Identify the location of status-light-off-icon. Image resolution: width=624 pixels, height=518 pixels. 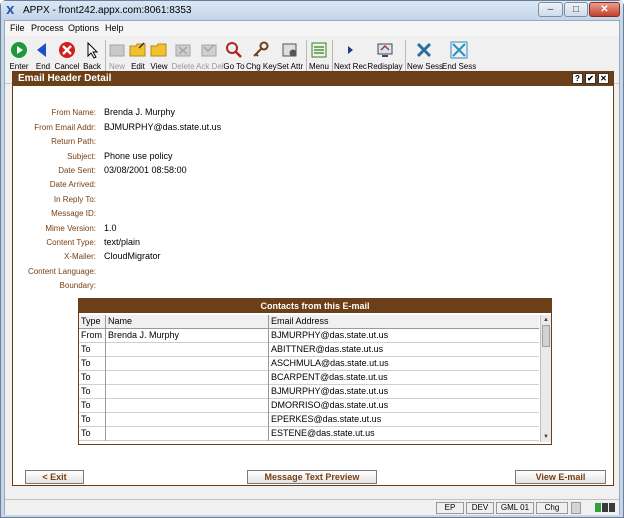
(612, 507).